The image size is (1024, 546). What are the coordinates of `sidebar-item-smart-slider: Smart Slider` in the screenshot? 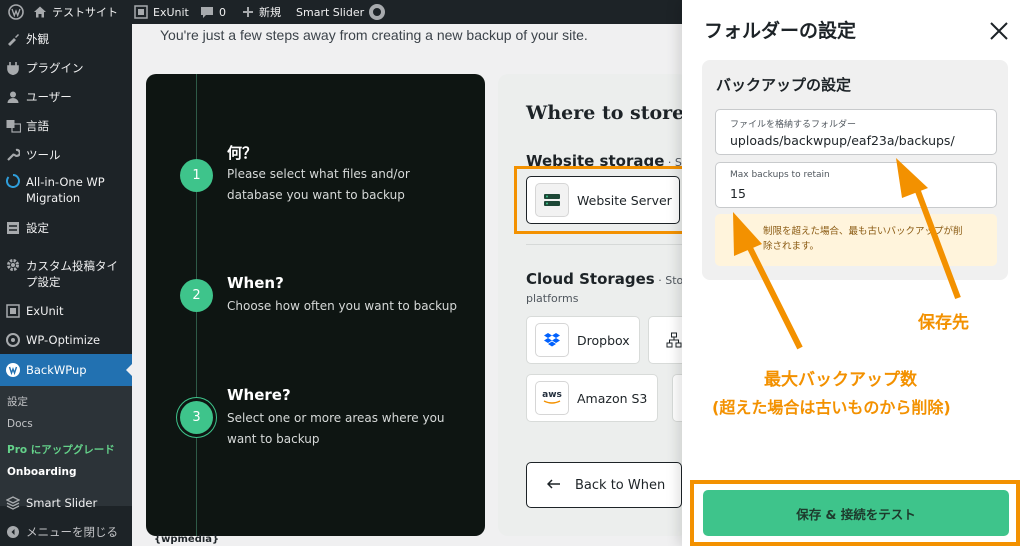 It's located at (66, 503).